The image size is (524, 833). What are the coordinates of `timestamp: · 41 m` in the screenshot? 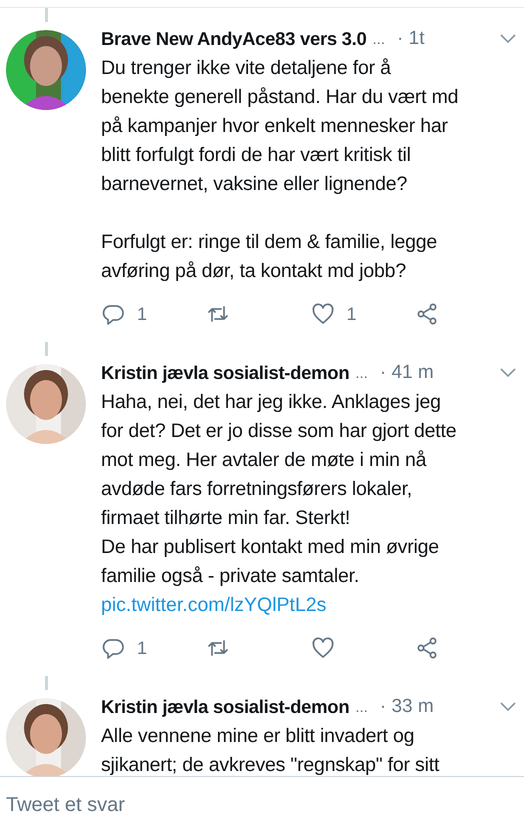 It's located at (407, 373).